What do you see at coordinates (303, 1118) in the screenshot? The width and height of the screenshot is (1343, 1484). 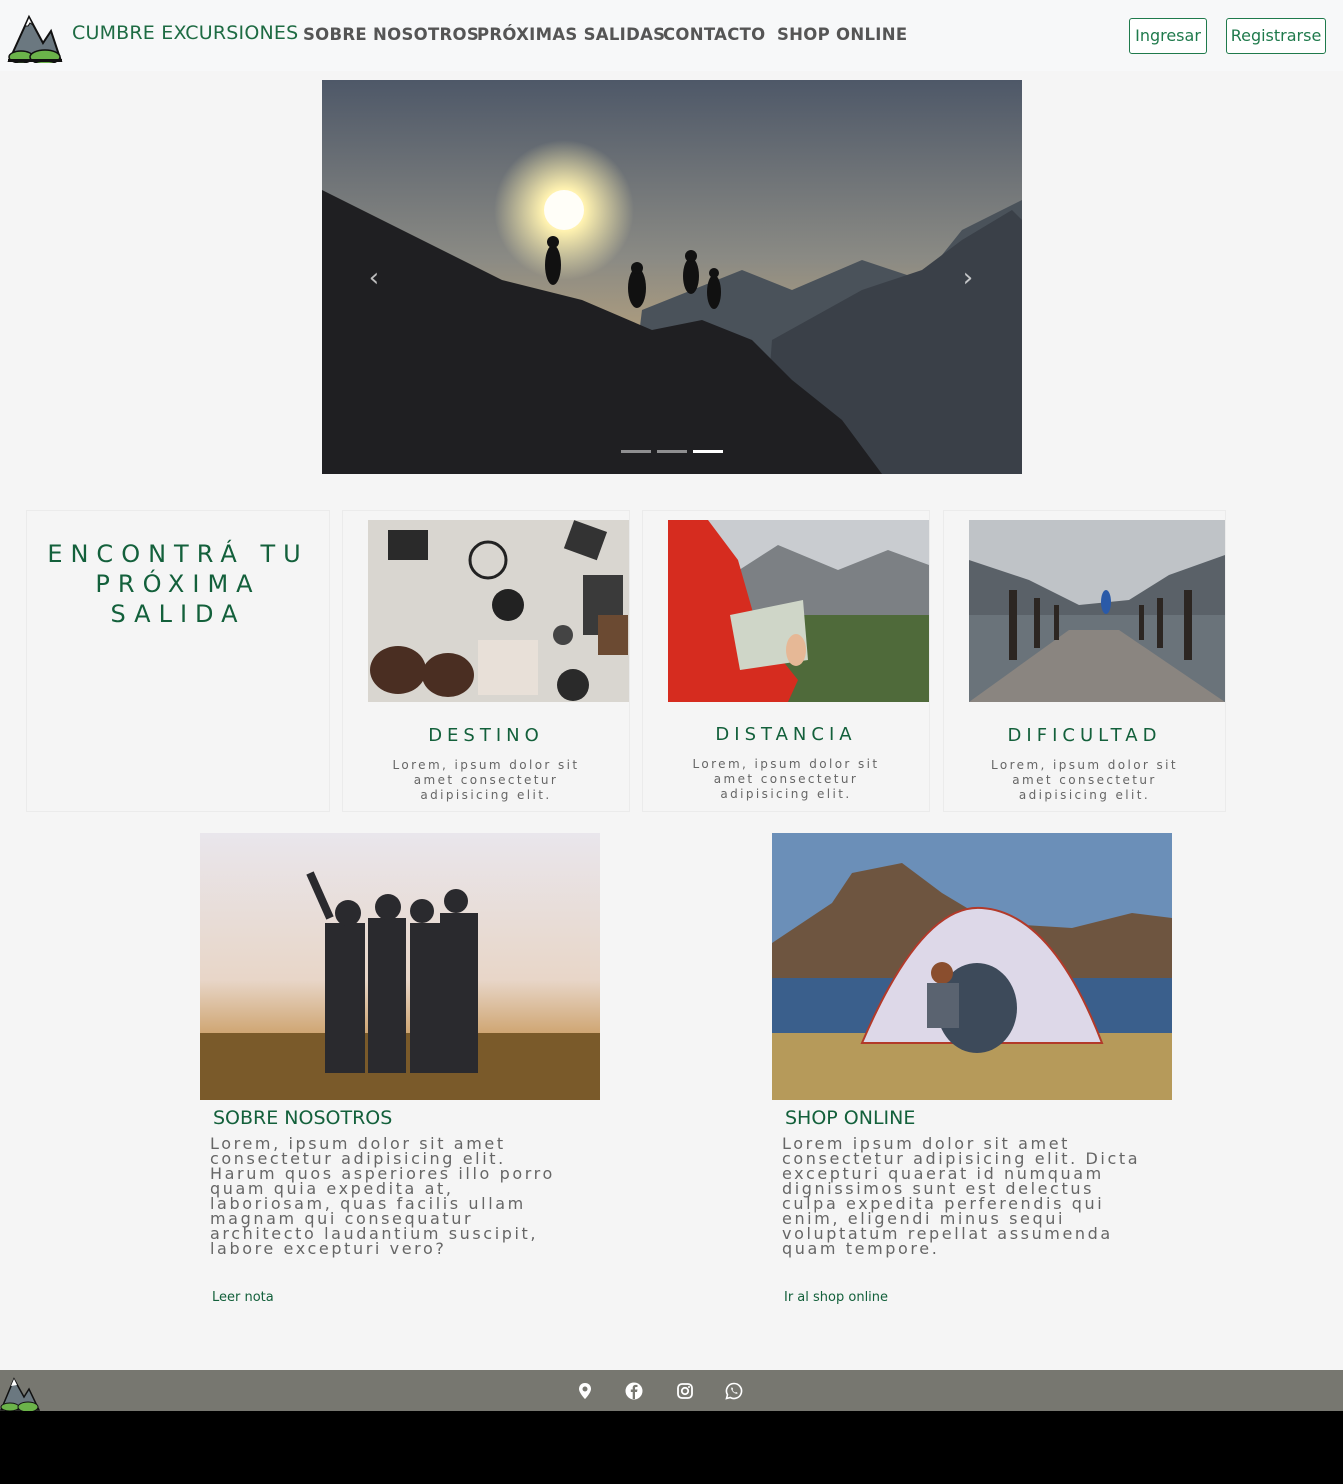 I see `sobre-nosotros-title: SOBRE NOSOTROS` at bounding box center [303, 1118].